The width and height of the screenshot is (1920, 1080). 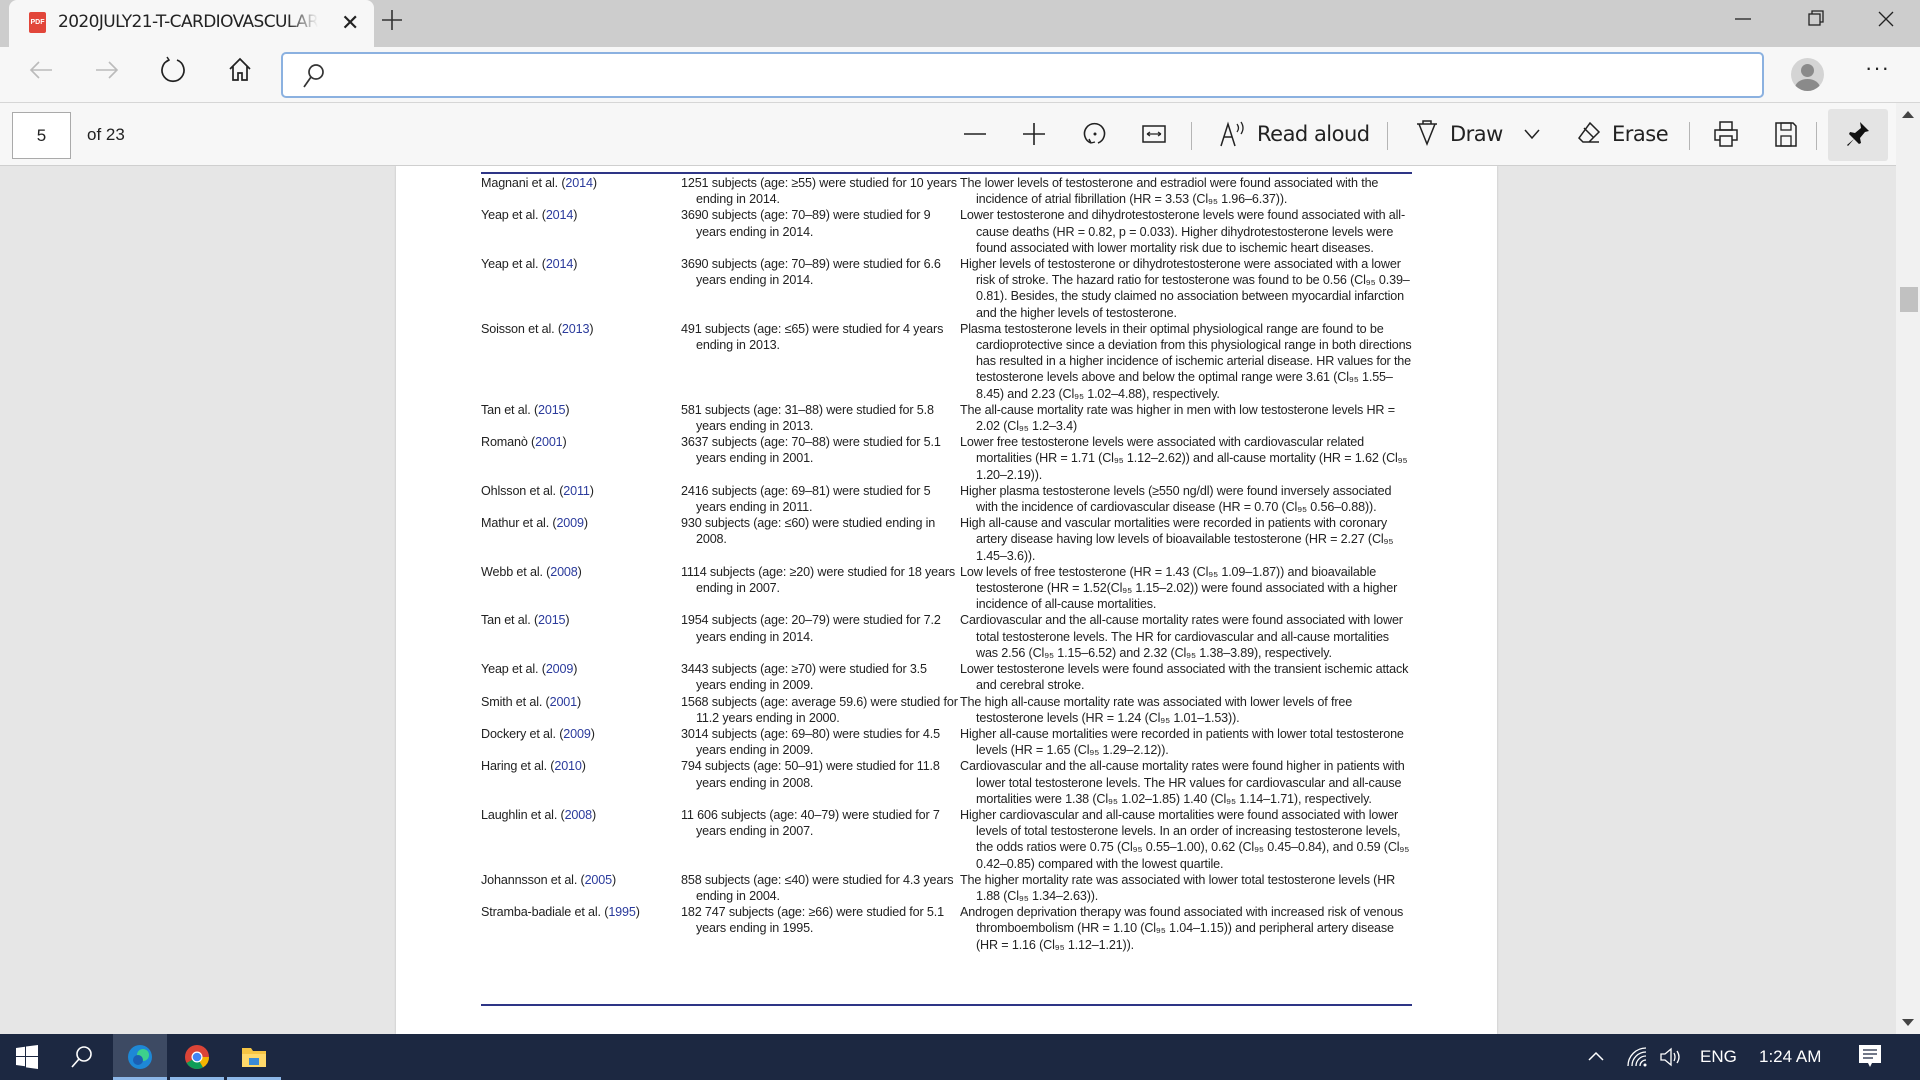 I want to click on citation-year-link: 2010, so click(x=568, y=766).